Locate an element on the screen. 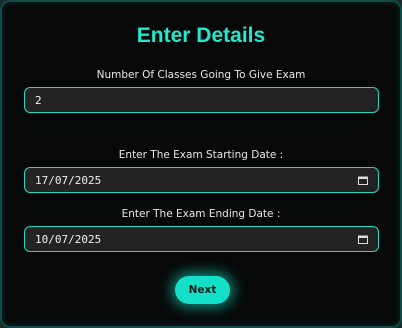  classes-count-value: 2 is located at coordinates (38, 100).